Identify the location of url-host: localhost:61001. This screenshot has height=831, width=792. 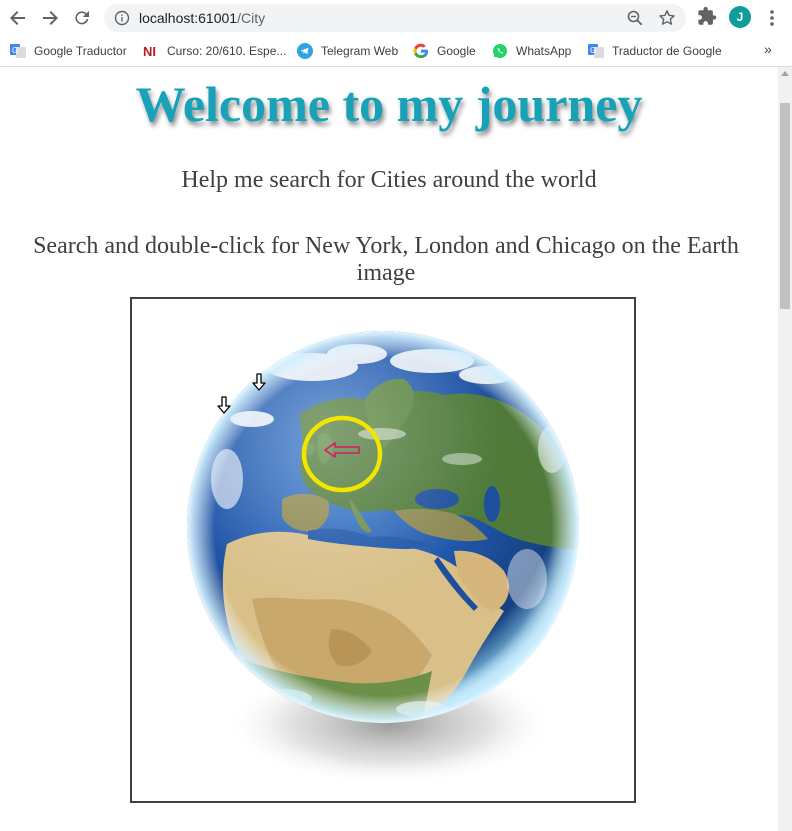
(188, 18).